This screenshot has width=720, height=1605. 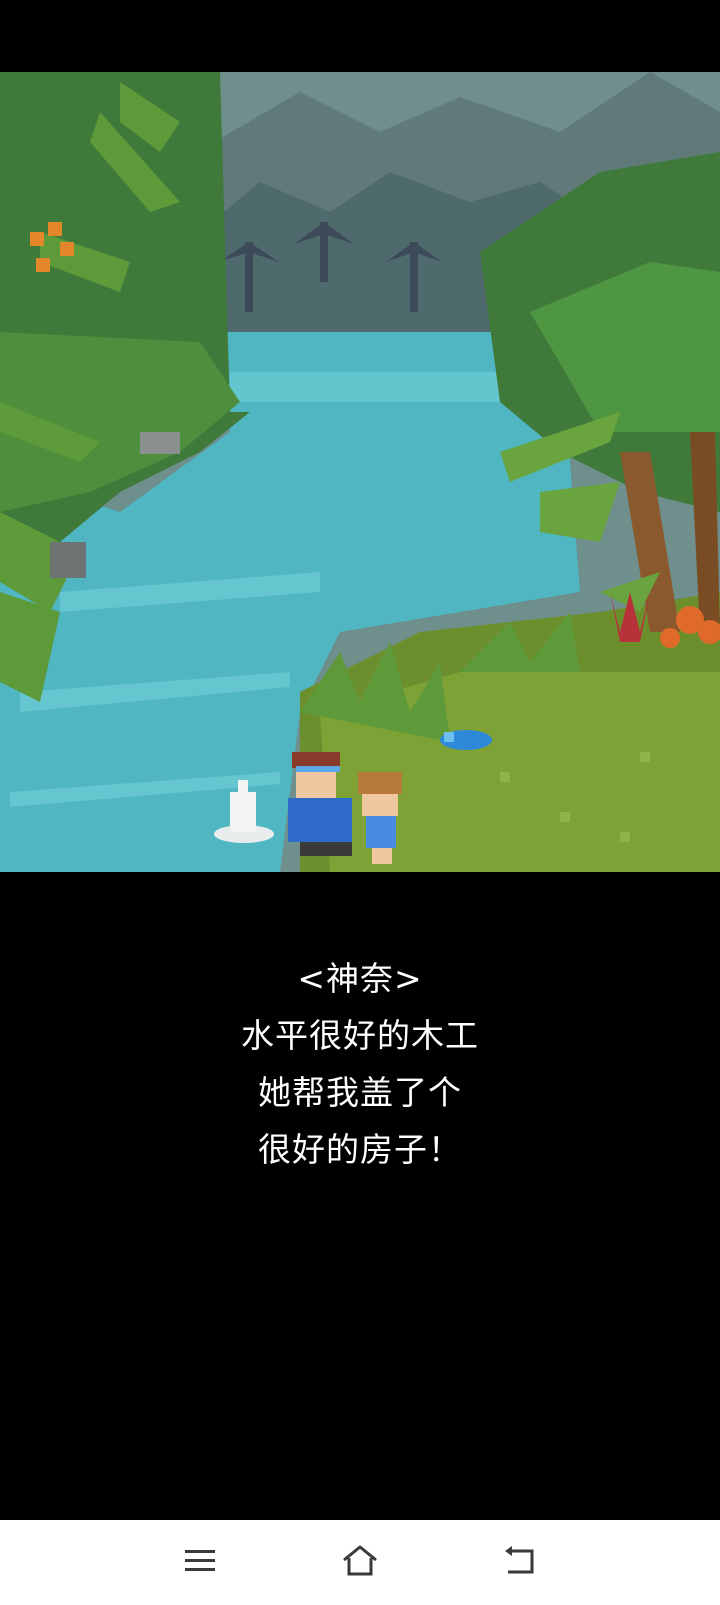 I want to click on back-icon, so click(x=519, y=1560).